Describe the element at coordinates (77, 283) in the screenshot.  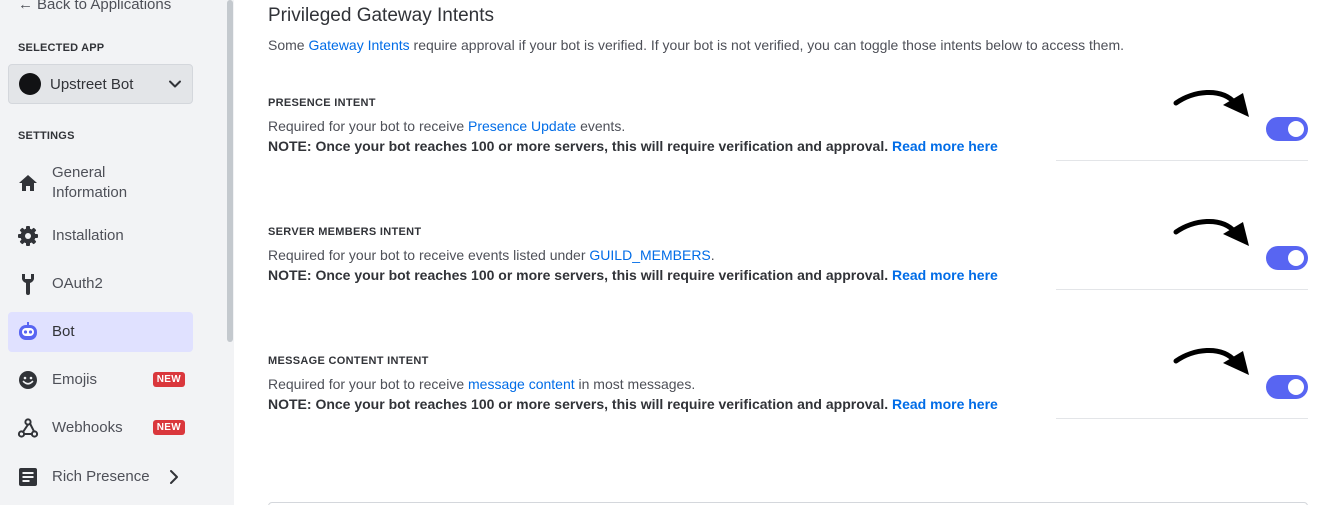
I see `sidebar-item-label: OAuth2` at that location.